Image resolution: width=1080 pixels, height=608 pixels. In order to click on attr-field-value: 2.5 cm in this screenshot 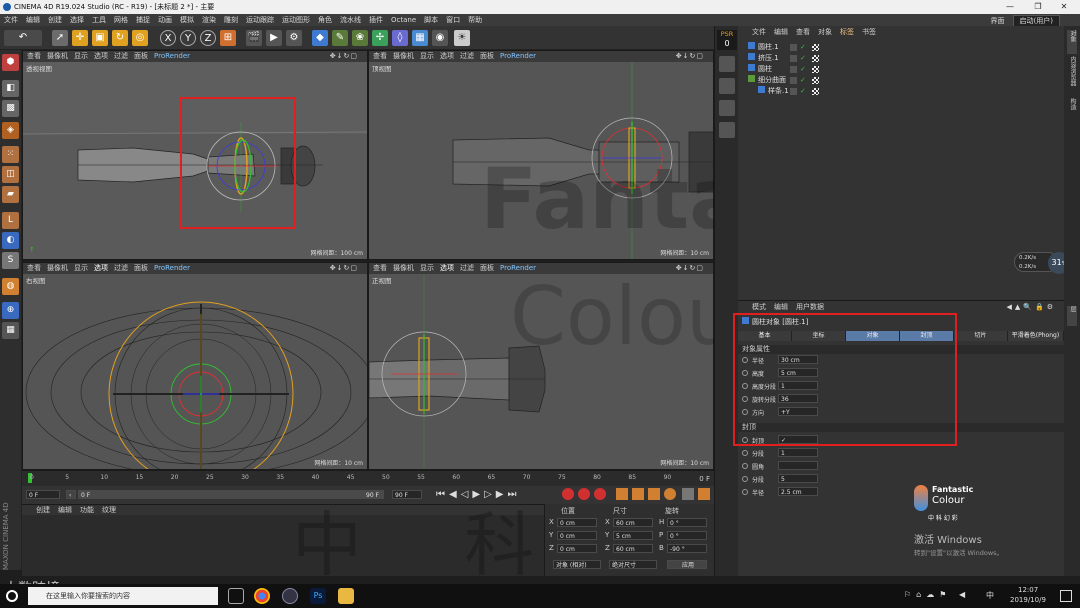, I will do `click(798, 491)`.